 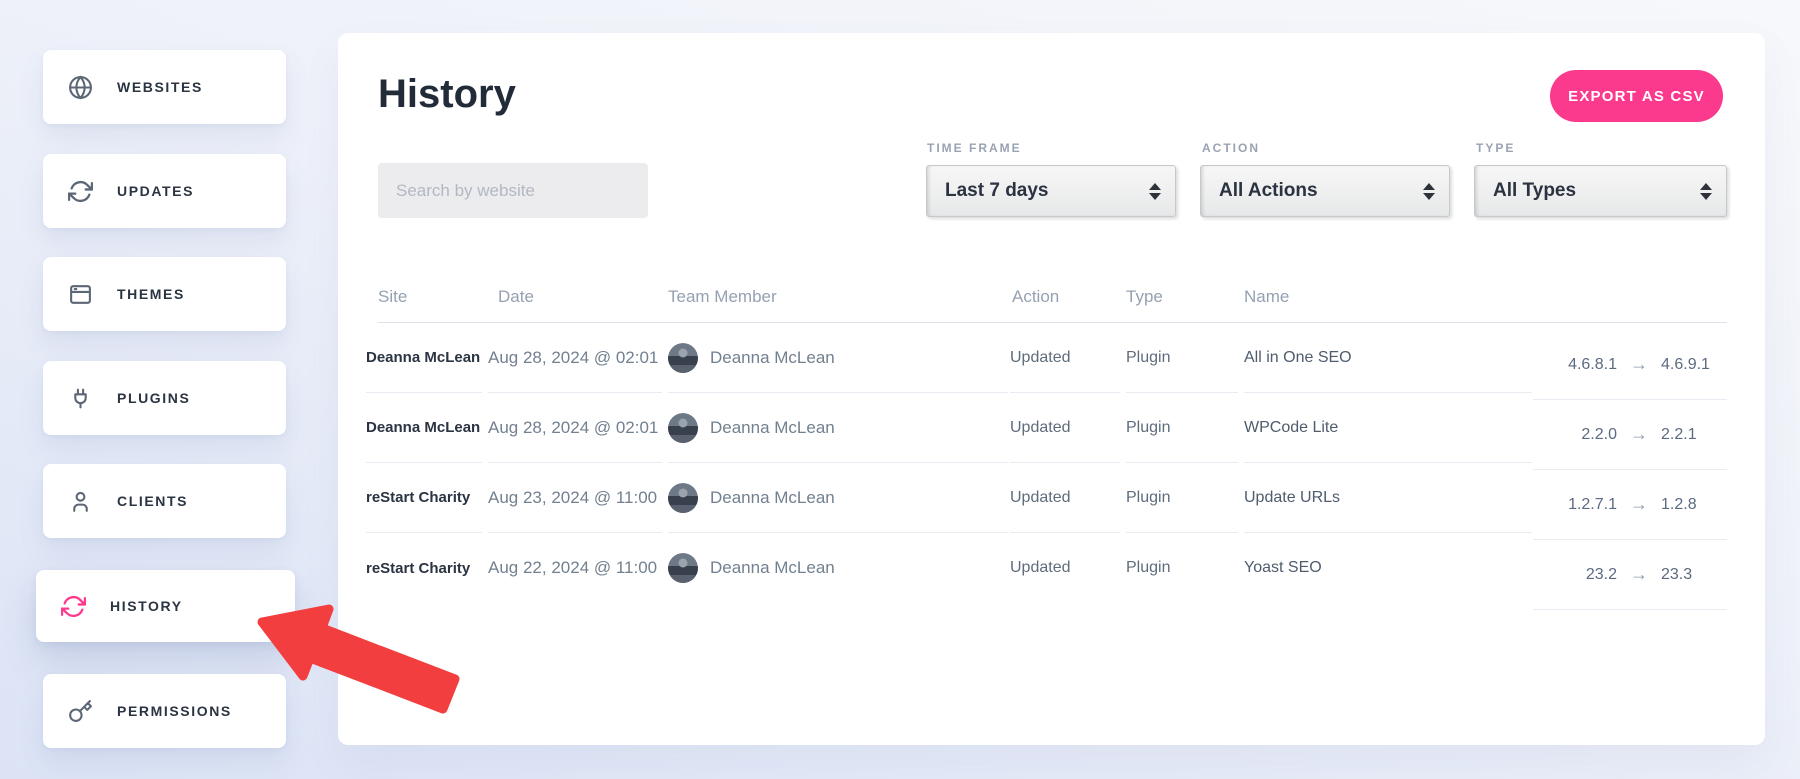 What do you see at coordinates (1231, 148) in the screenshot?
I see `action-label: ACTION` at bounding box center [1231, 148].